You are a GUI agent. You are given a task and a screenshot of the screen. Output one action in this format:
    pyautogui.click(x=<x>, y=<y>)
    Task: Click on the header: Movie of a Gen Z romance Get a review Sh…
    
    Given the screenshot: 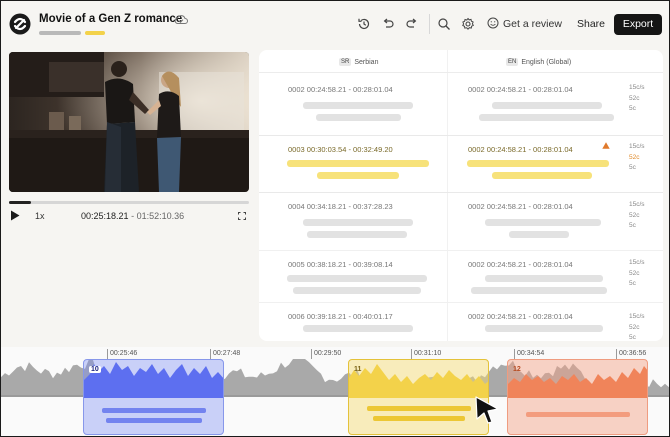 What is the action you would take?
    pyautogui.click(x=335, y=24)
    